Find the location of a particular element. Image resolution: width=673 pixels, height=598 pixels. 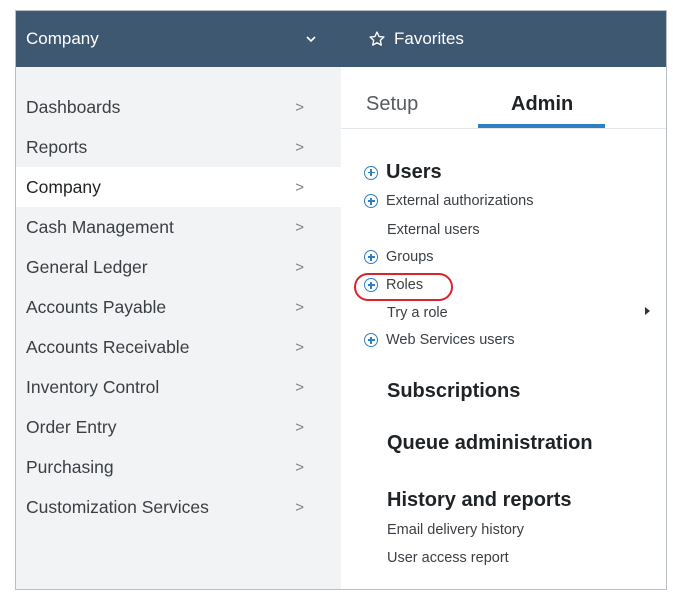

menu-item-purchasing: Purchasing > is located at coordinates (178, 467).